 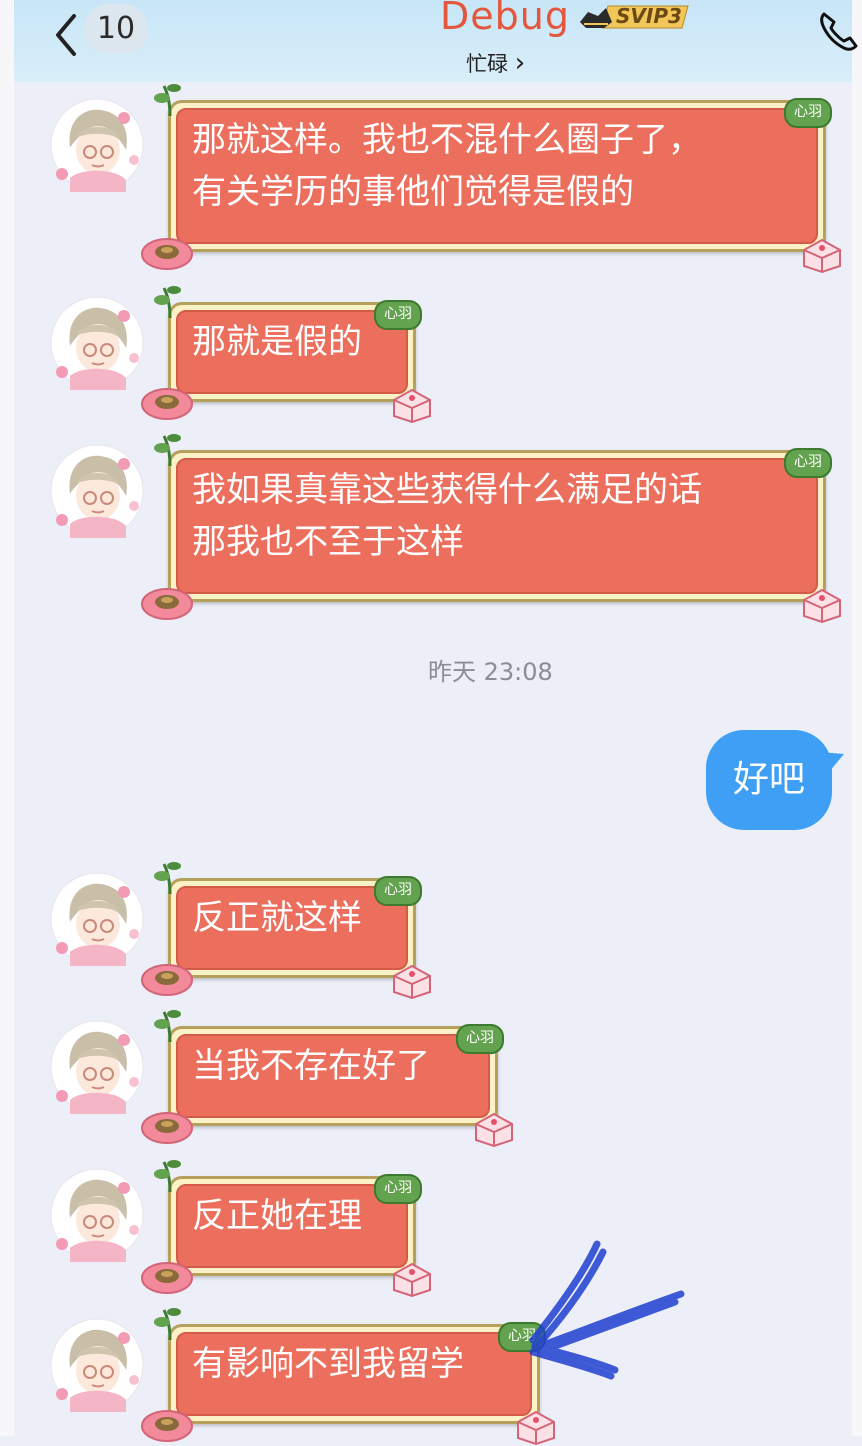 I want to click on message-text: 反正就这样, so click(x=277, y=918).